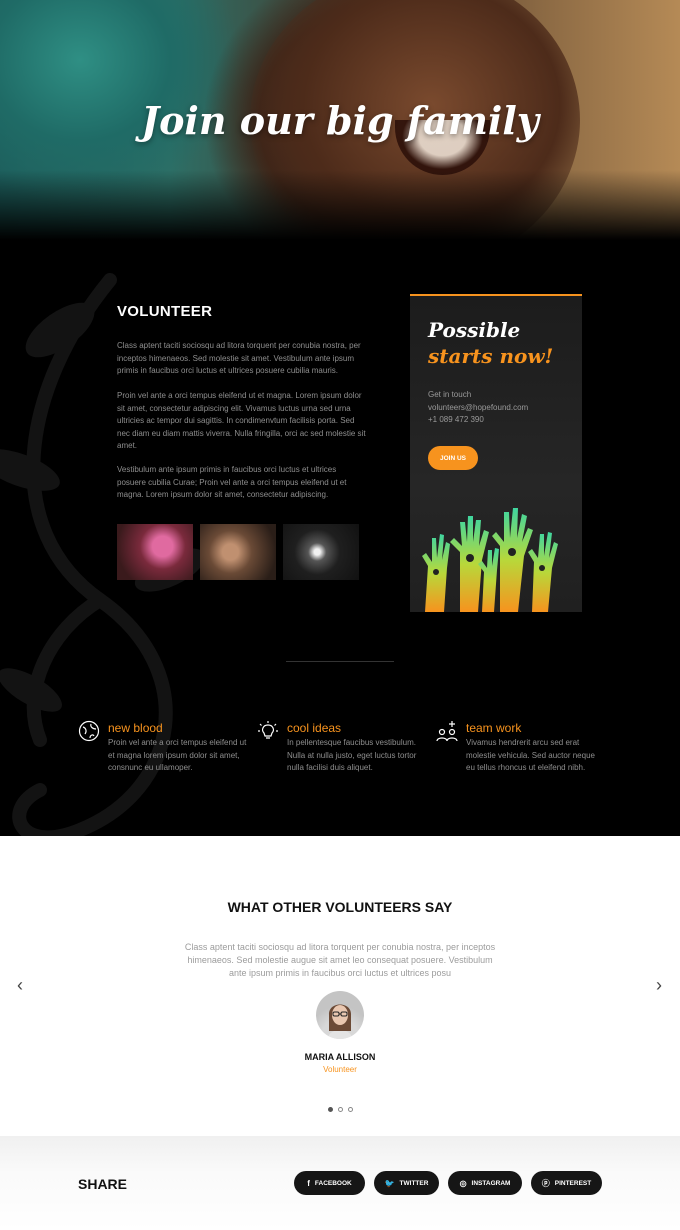 The width and height of the screenshot is (680, 1230). What do you see at coordinates (478, 420) in the screenshot?
I see `contact-phone: +1 089 472 390` at bounding box center [478, 420].